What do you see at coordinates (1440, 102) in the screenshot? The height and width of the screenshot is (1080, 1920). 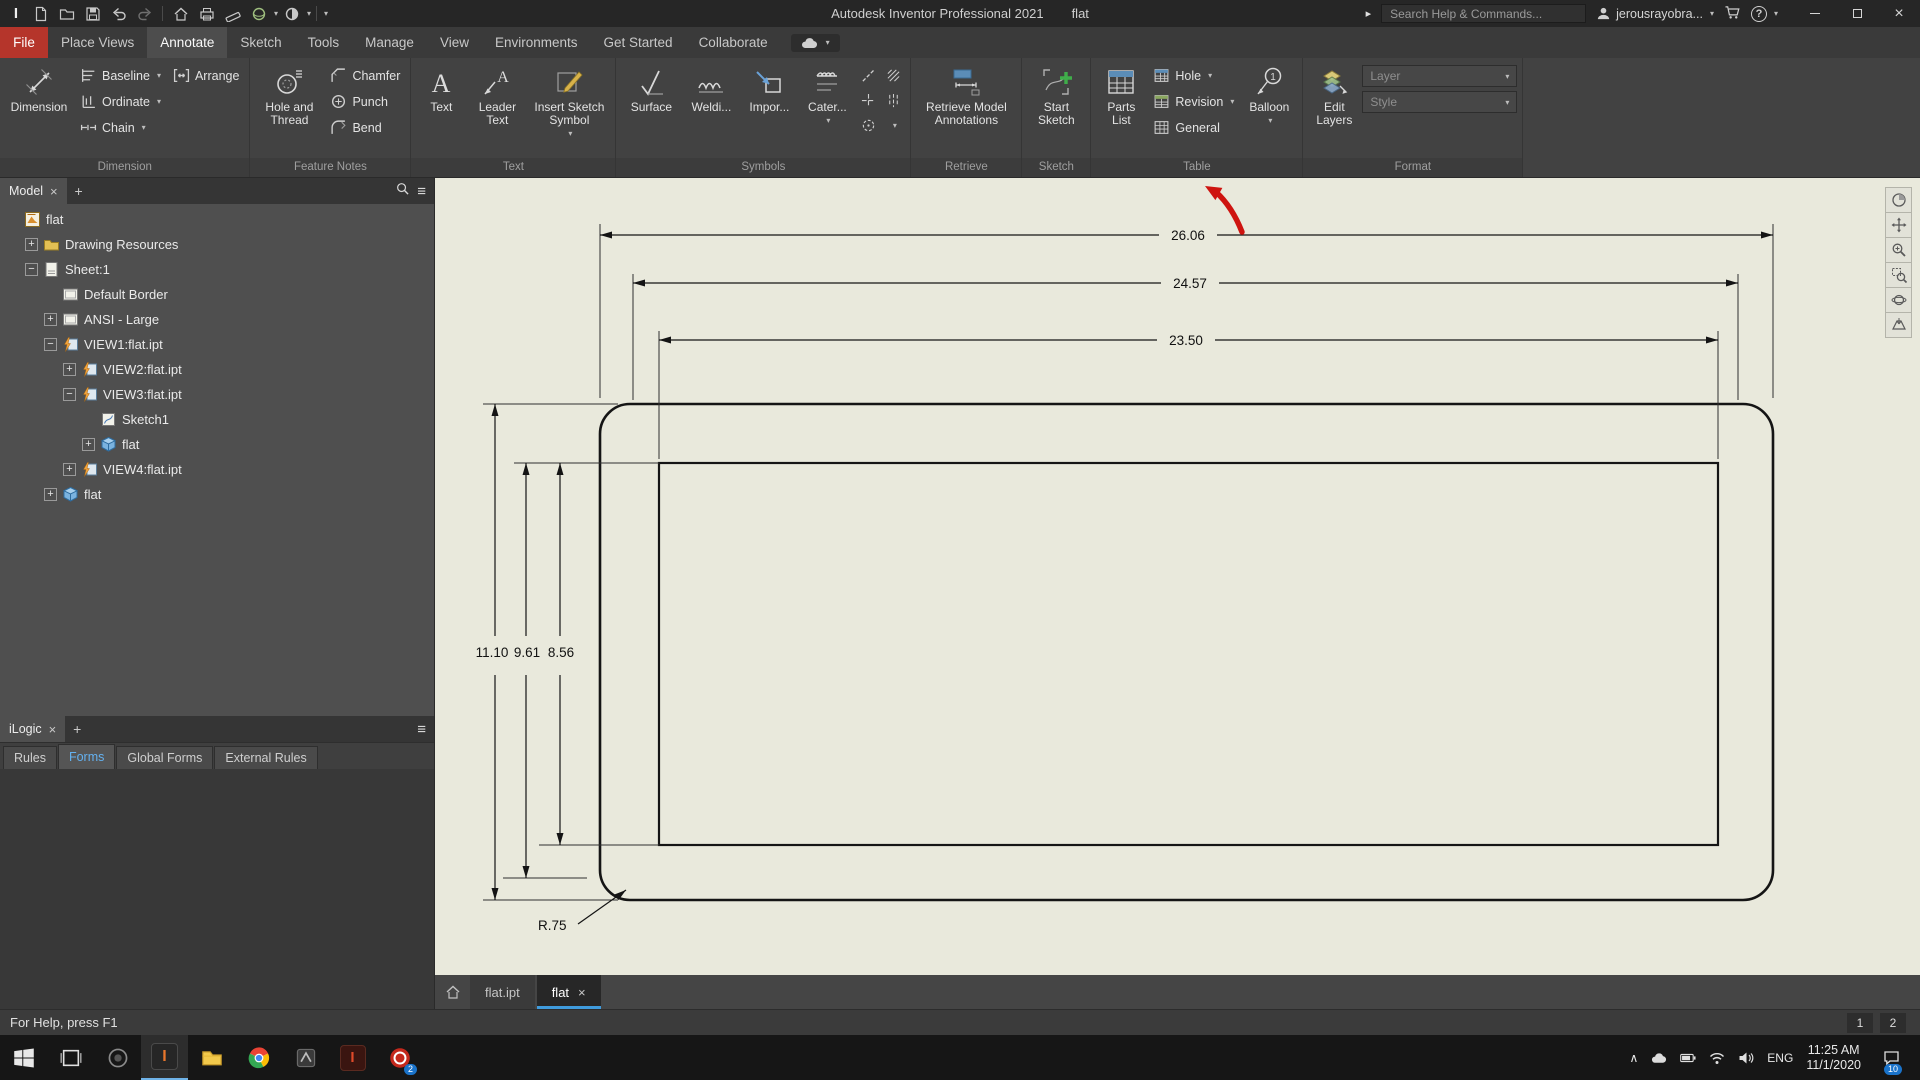 I see `style-select: Style ▾` at bounding box center [1440, 102].